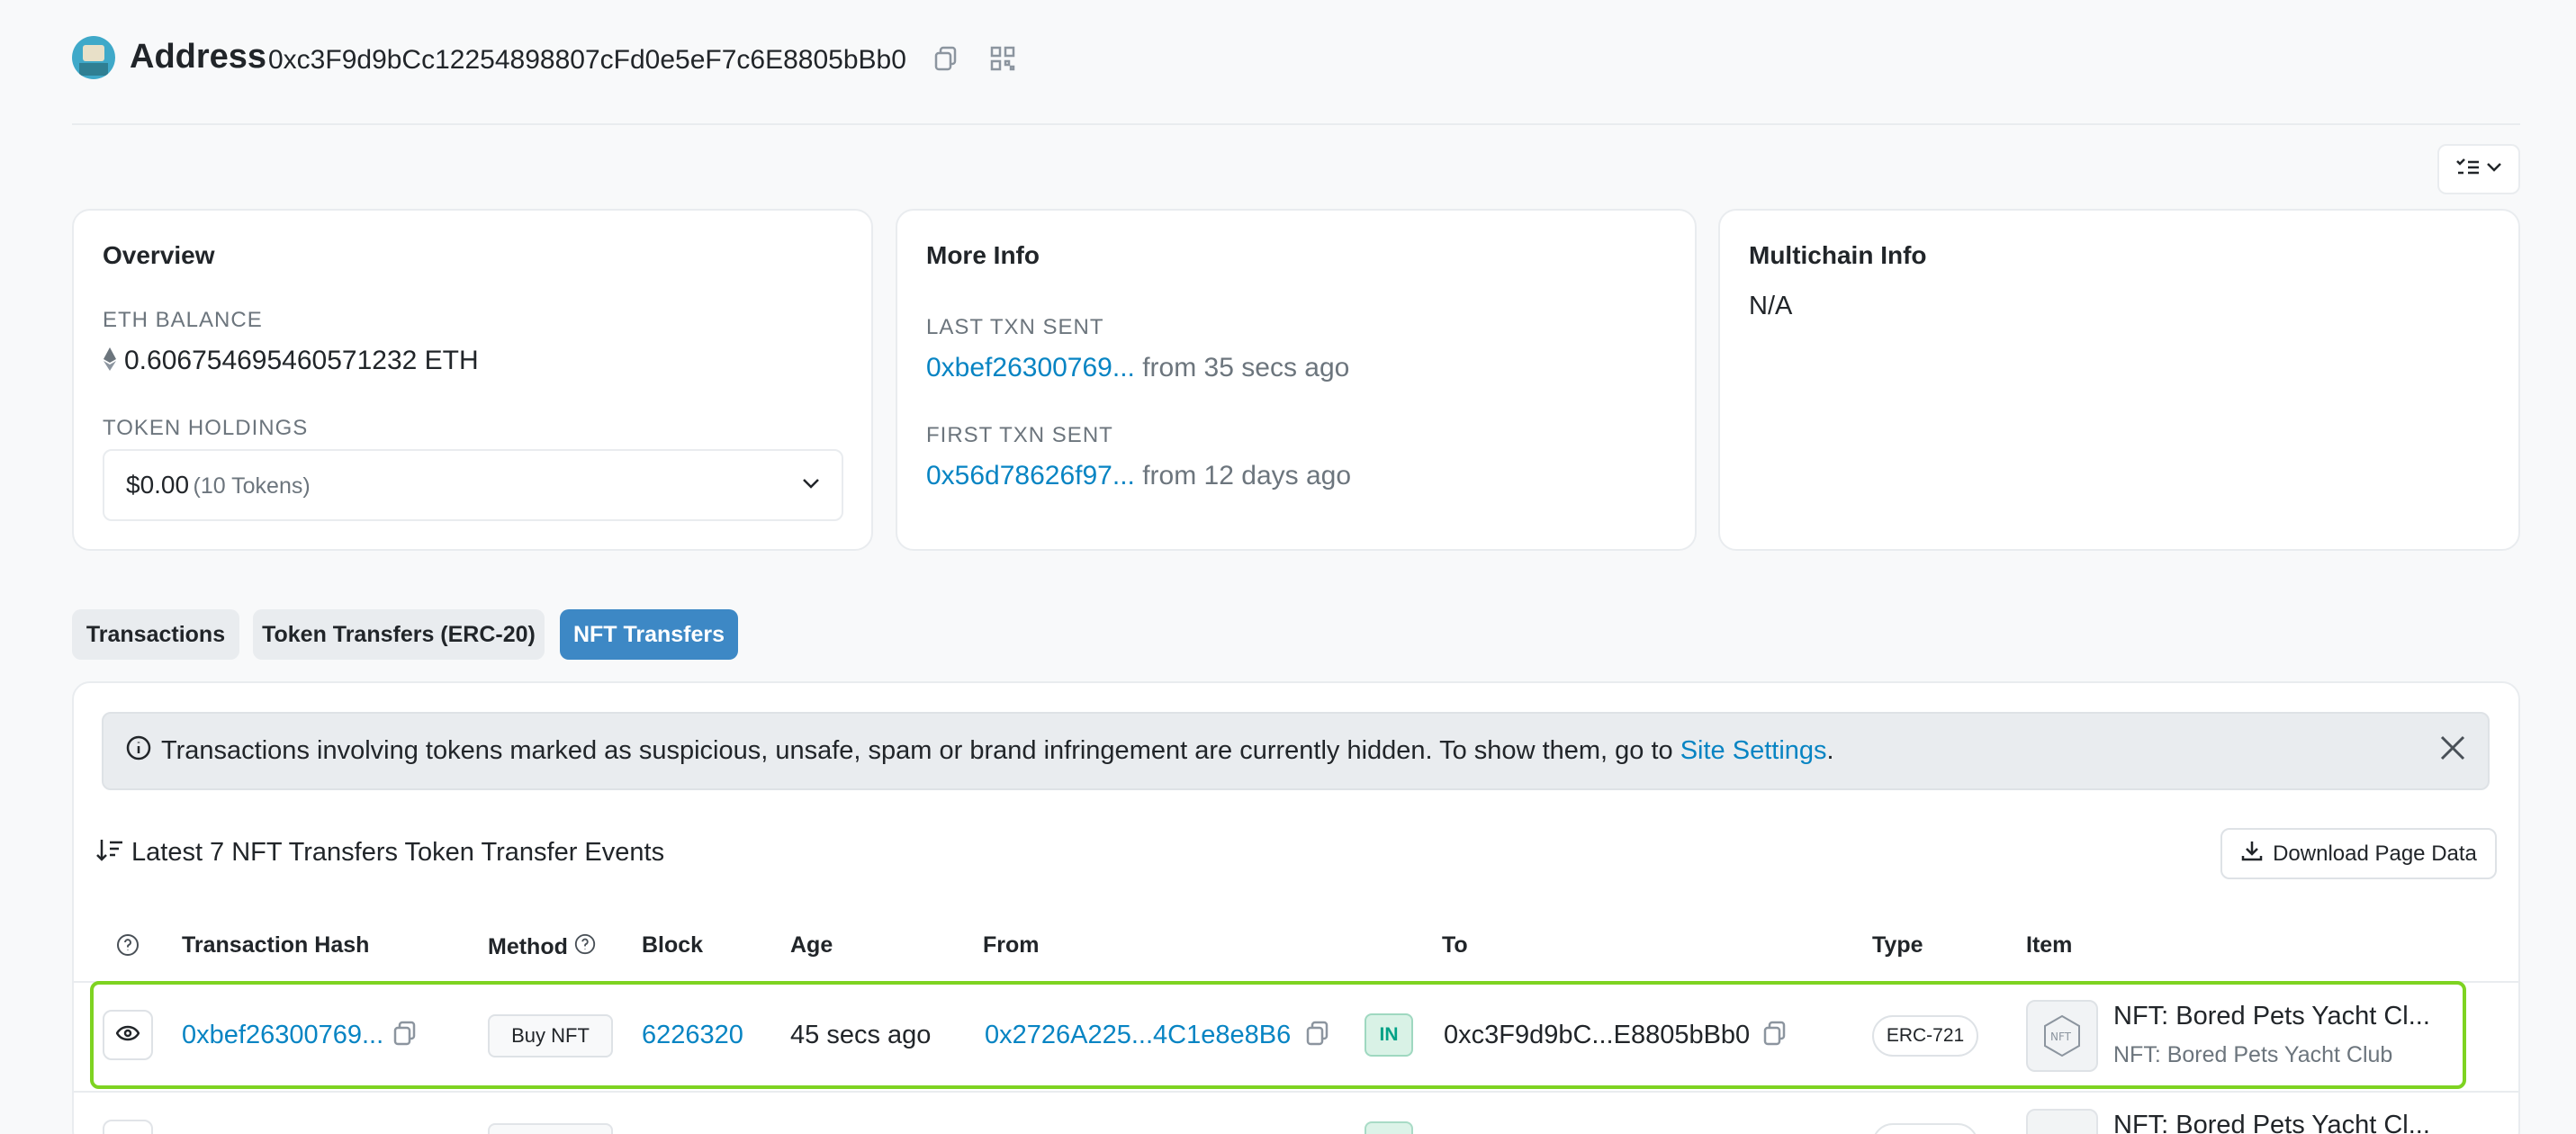  Describe the element at coordinates (110, 361) in the screenshot. I see `ethereum-icon` at that location.